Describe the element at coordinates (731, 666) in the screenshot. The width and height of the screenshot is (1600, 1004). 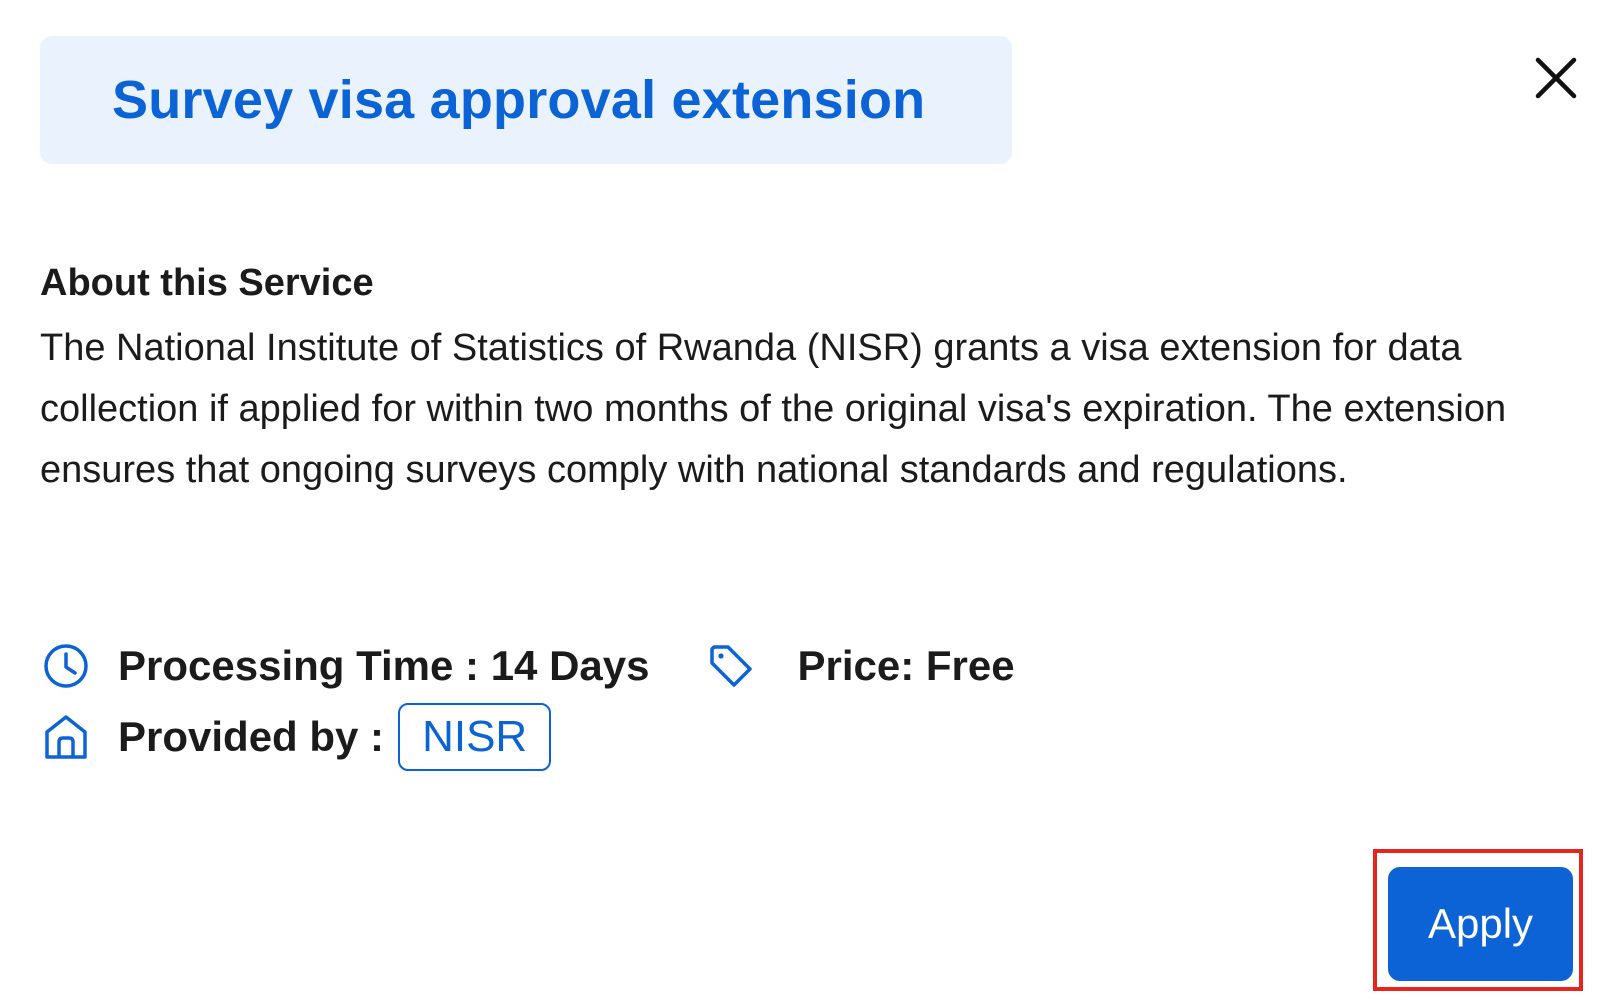
I see `tag-icon` at that location.